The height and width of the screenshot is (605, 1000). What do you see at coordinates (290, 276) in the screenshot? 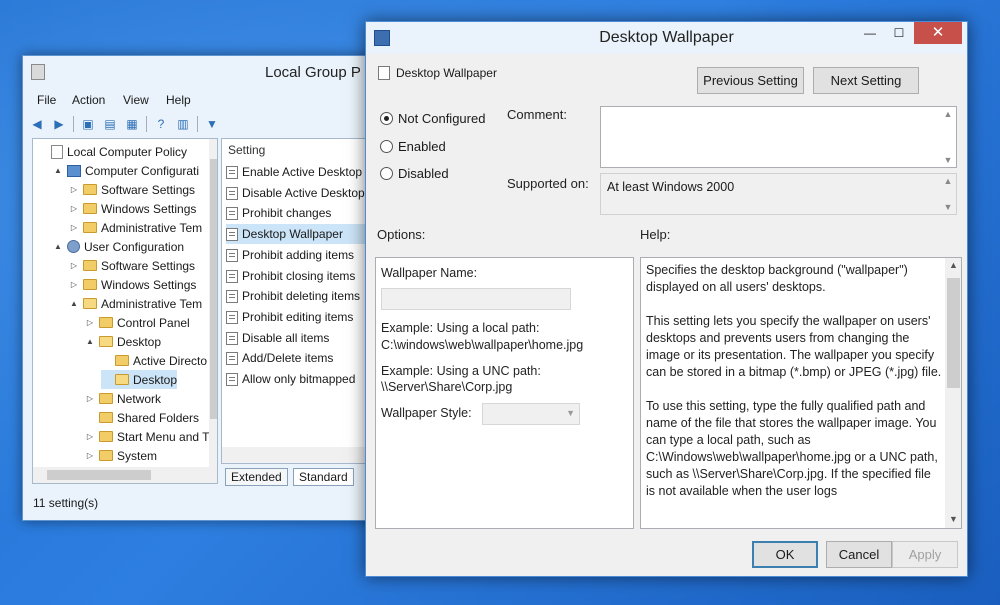
I see `setting-row: Prohibit closing items` at bounding box center [290, 276].